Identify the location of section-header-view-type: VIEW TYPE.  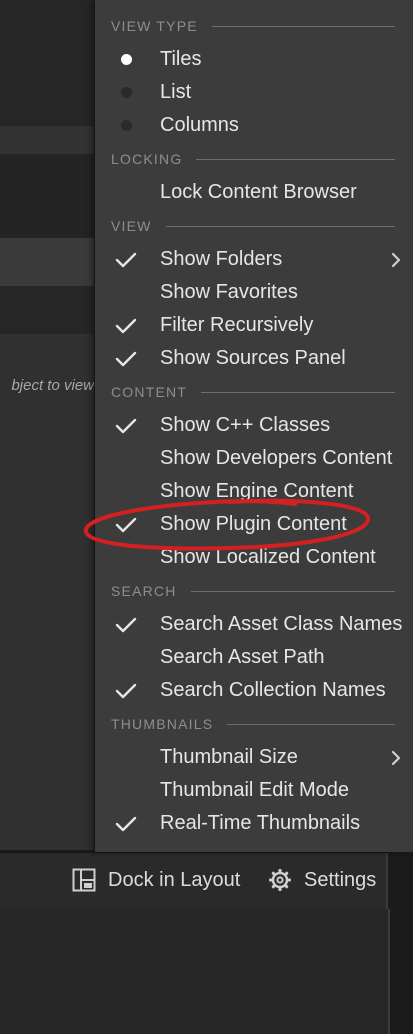
(253, 26).